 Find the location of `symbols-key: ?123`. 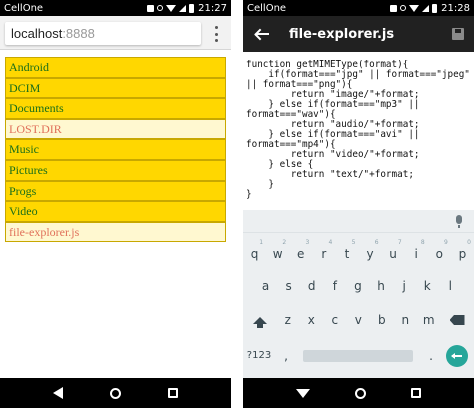

symbols-key: ?123 is located at coordinates (259, 356).